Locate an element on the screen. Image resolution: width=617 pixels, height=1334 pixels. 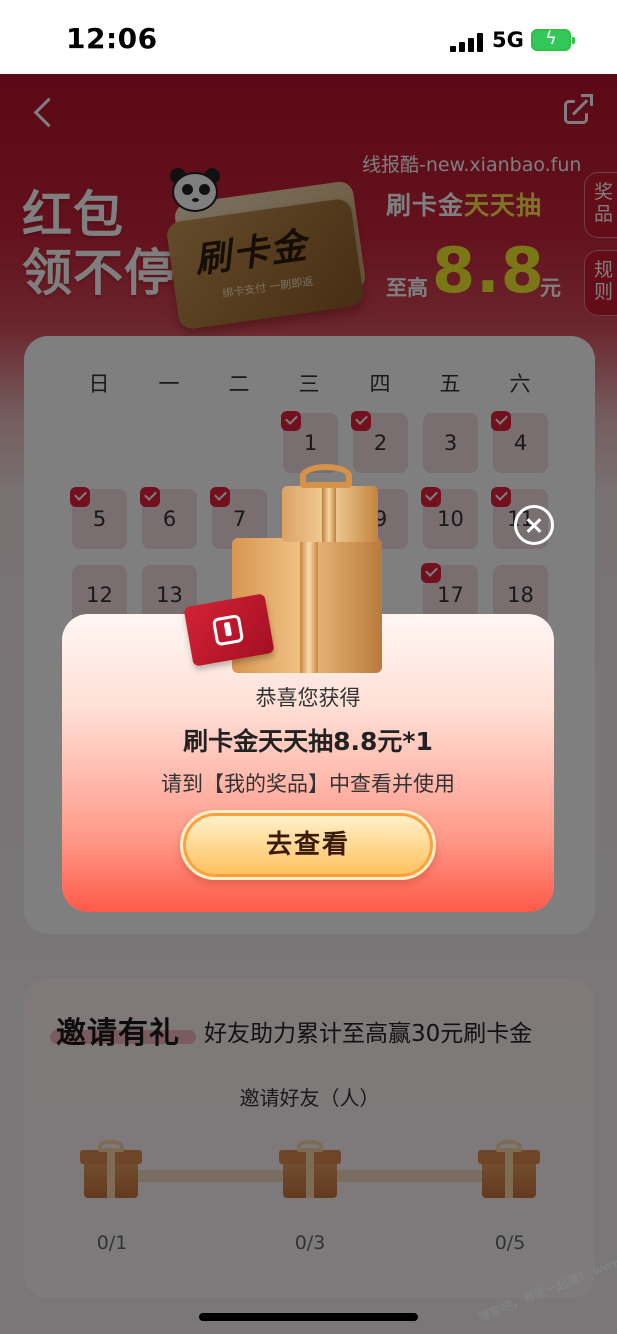
congrats-text: 恭喜您获得 is located at coordinates (308, 698).